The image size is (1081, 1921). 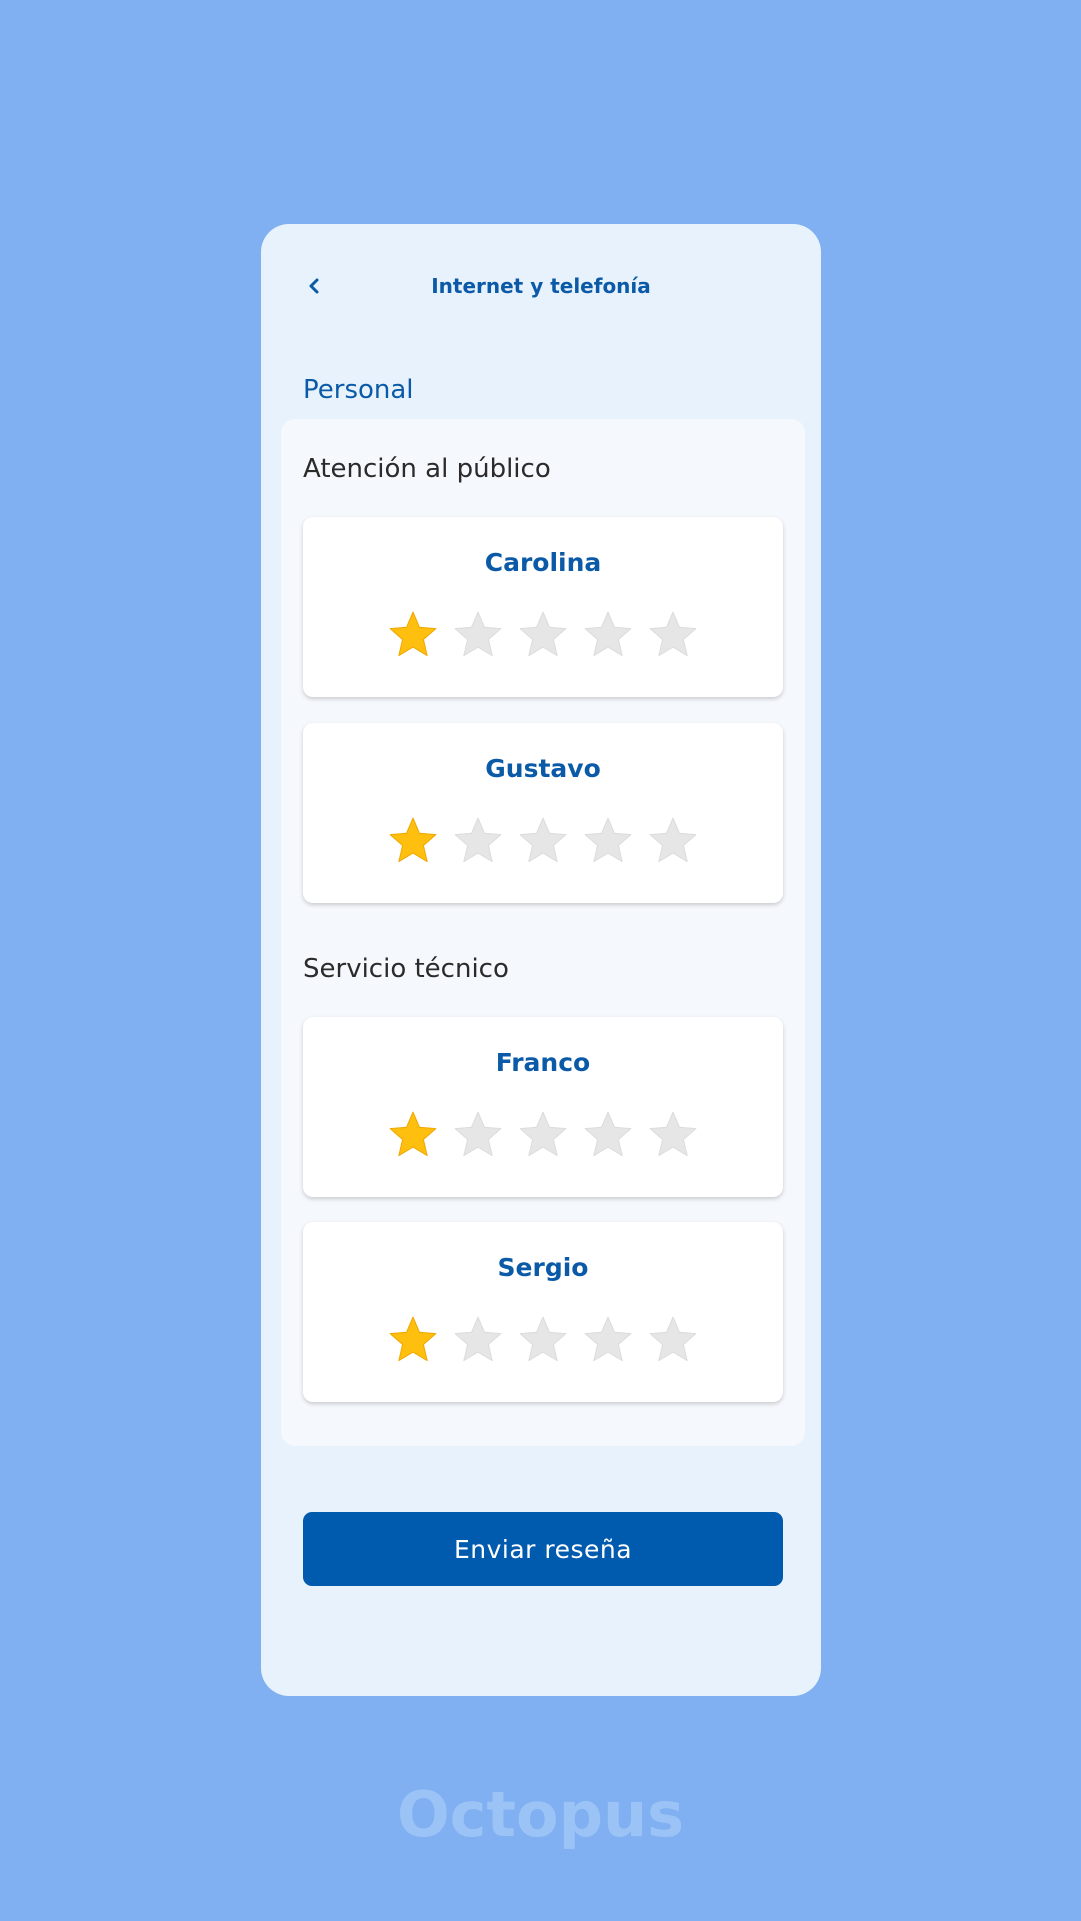 I want to click on rating-card: Franco, so click(x=543, y=1107).